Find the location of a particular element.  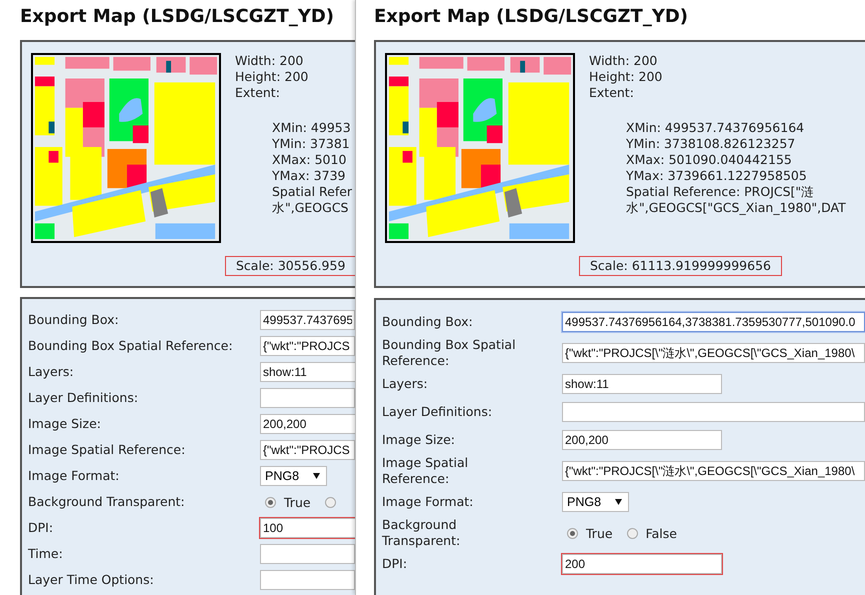

radio-option is located at coordinates (330, 502).